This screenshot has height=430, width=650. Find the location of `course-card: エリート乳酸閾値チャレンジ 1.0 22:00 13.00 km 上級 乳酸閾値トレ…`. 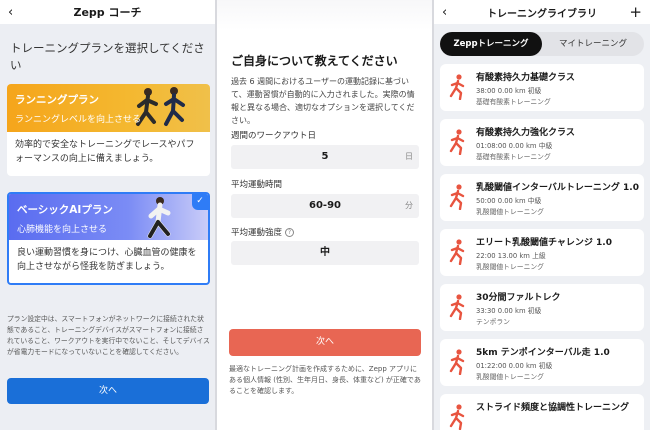

course-card: エリート乳酸閾値チャレンジ 1.0 22:00 13.00 km 上級 乳酸閾値トレ… is located at coordinates (542, 252).